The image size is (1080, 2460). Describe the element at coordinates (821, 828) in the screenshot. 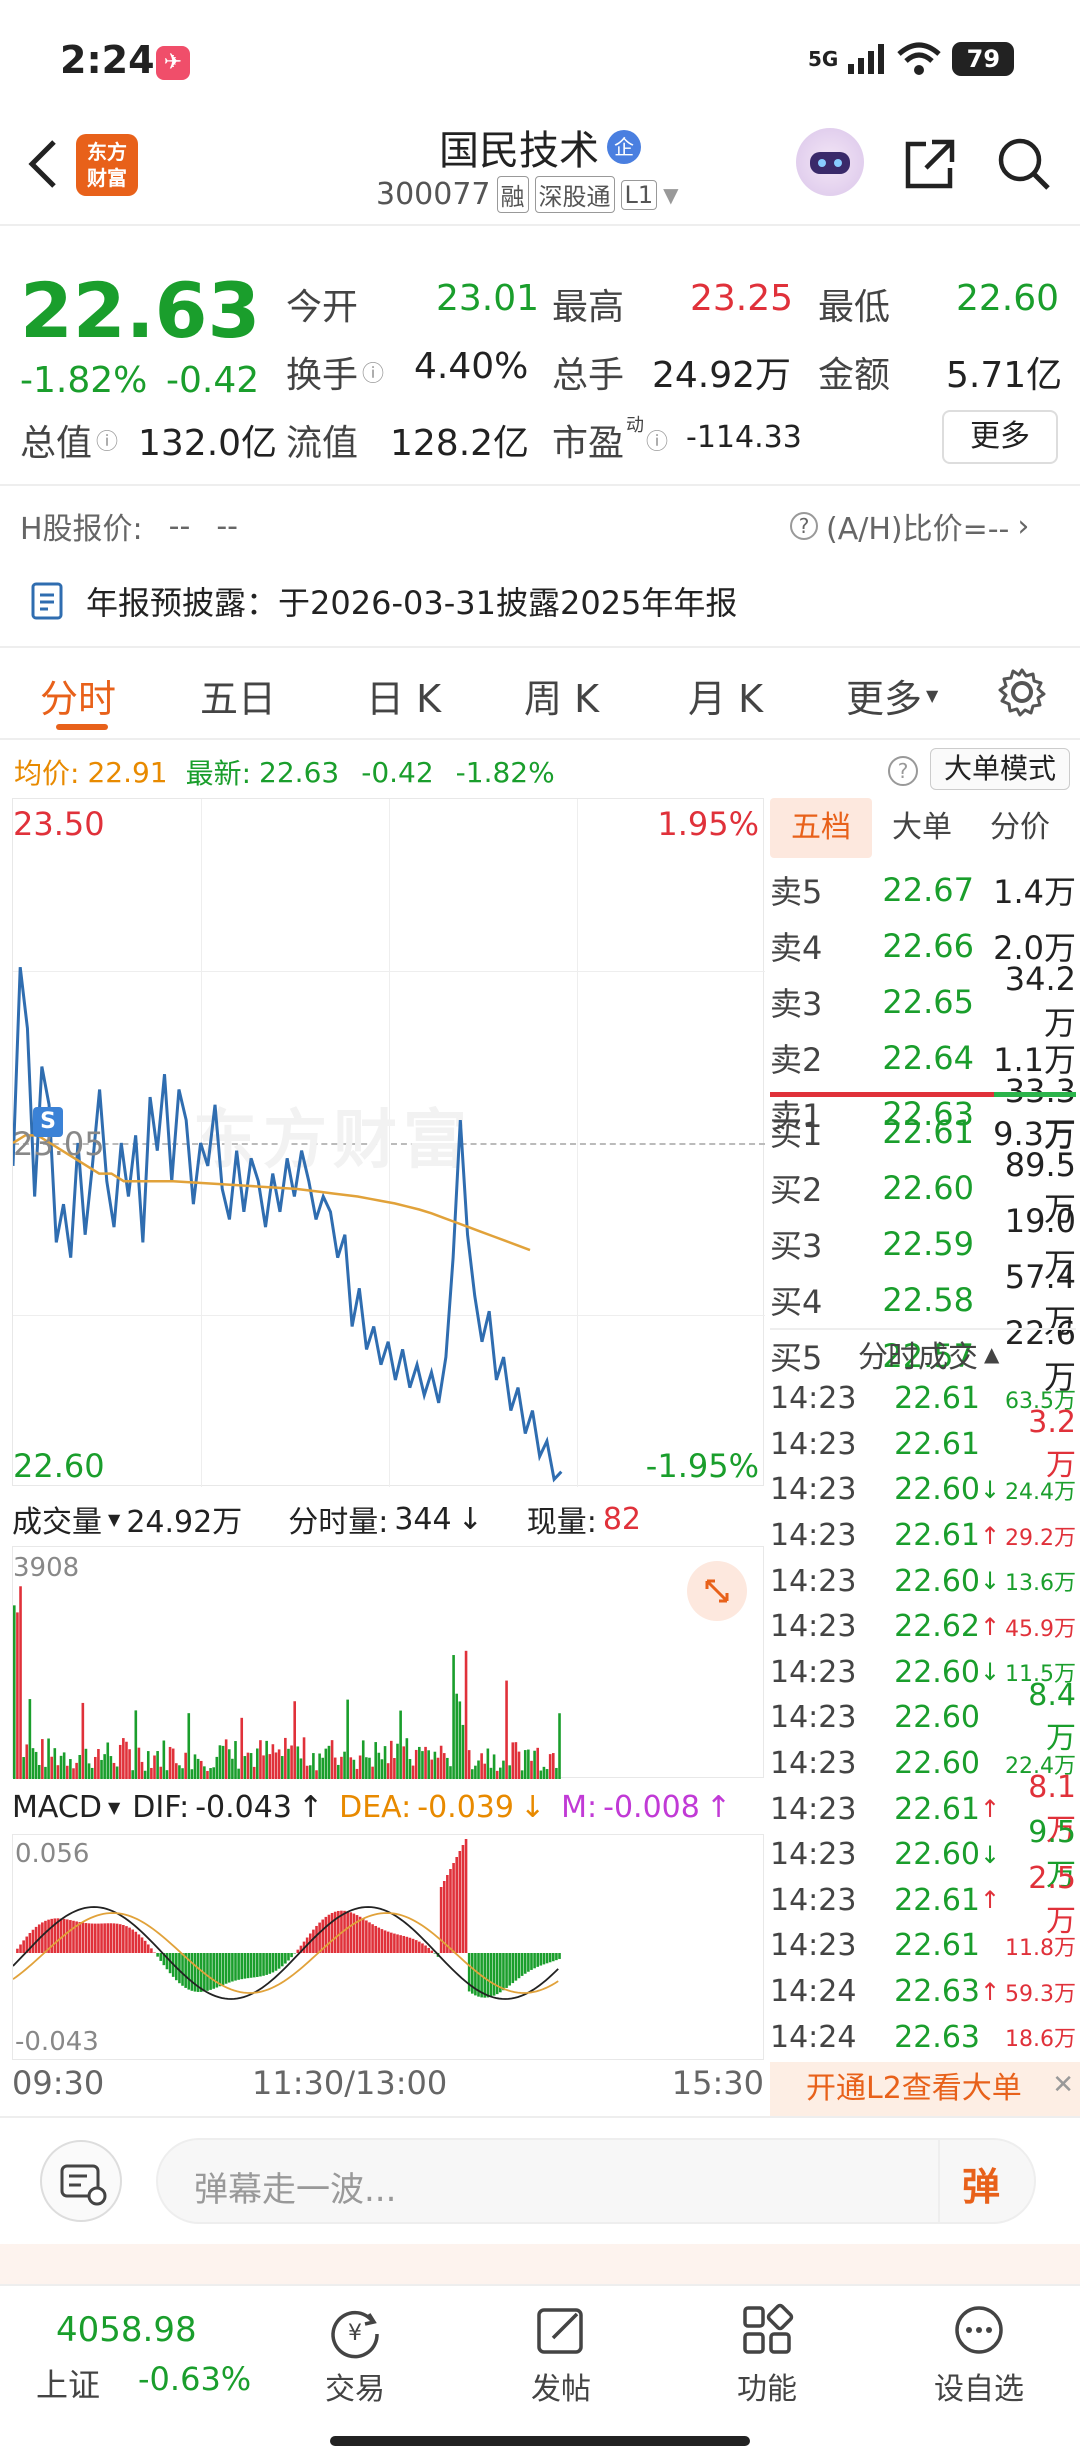

I see `tab-five-level: 五档` at that location.